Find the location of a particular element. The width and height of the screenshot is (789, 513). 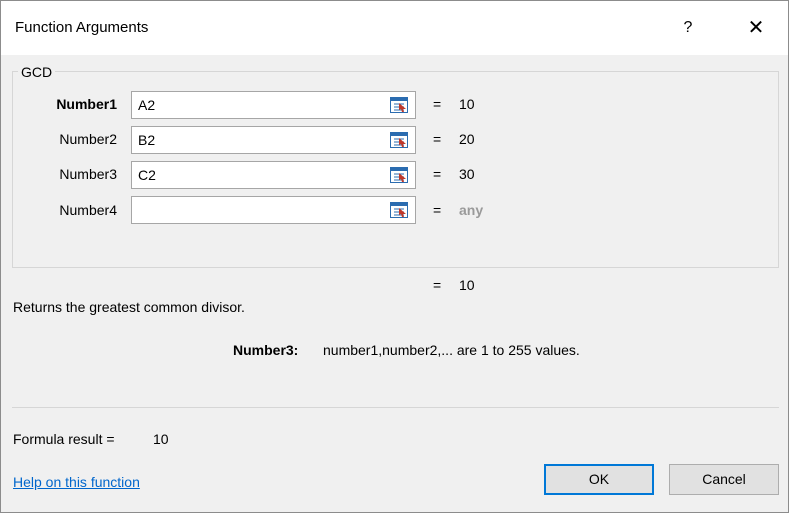

help-link: Help on this function is located at coordinates (76, 482).